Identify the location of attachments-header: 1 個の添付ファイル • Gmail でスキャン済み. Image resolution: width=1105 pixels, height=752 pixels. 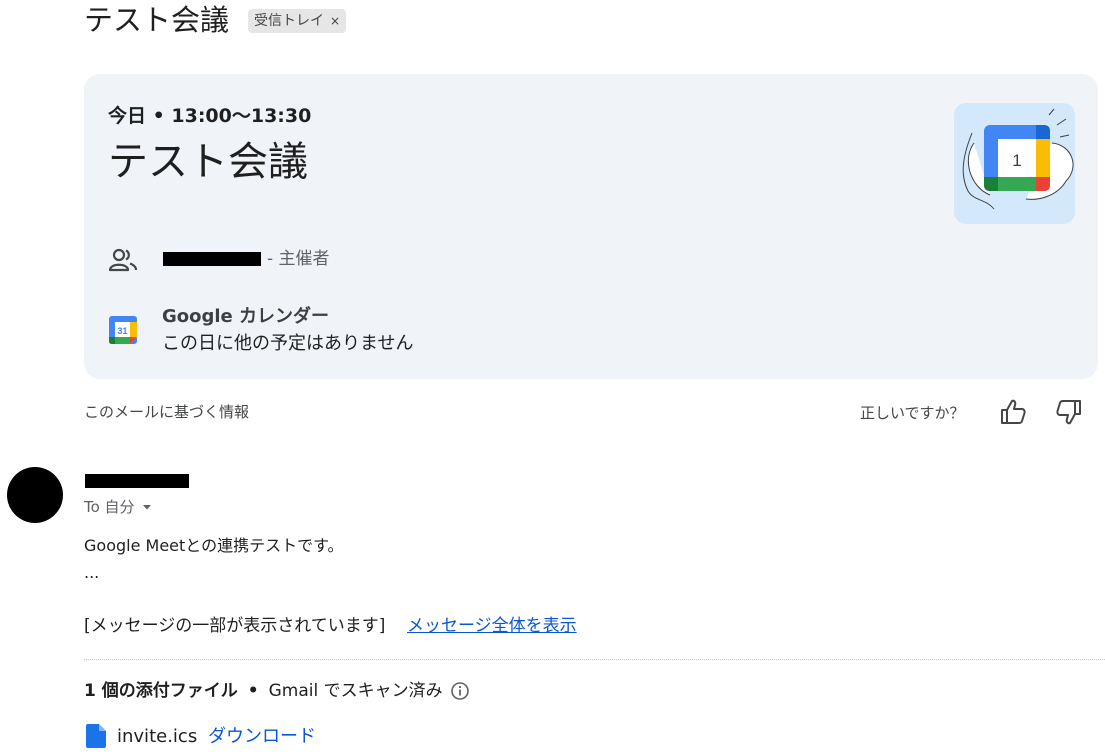
(277, 691).